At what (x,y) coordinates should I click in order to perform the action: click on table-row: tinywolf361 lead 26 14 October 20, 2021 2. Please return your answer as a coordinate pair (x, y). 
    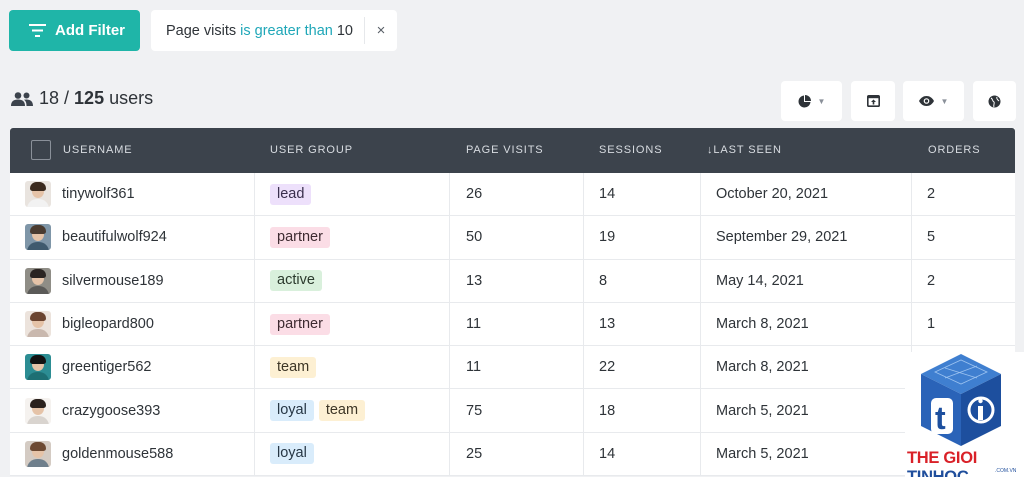
    Looking at the image, I should click on (512, 195).